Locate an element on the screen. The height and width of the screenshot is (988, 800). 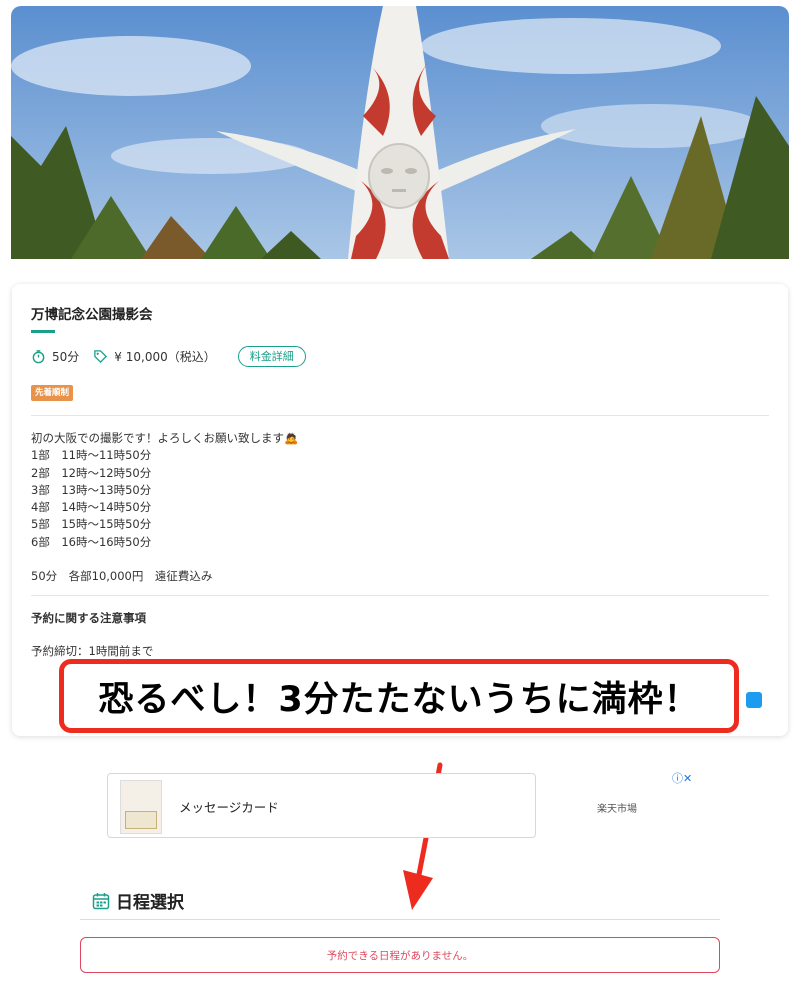
first-come-badge: 先着順制 is located at coordinates (52, 393).